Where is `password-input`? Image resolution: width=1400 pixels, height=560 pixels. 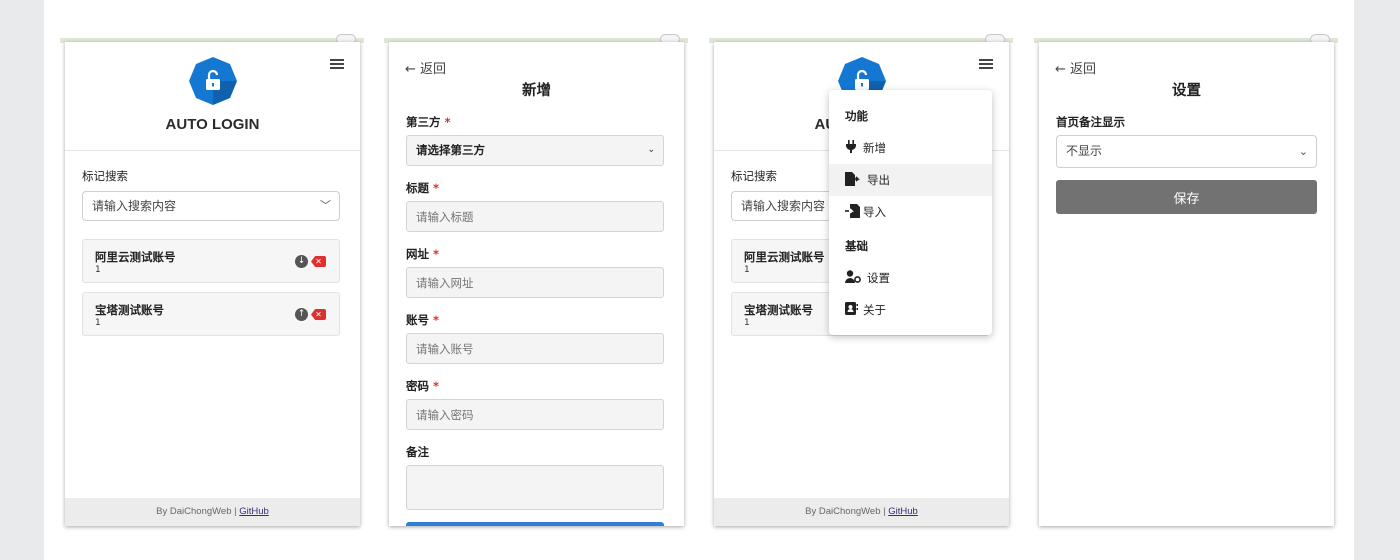
password-input is located at coordinates (535, 414).